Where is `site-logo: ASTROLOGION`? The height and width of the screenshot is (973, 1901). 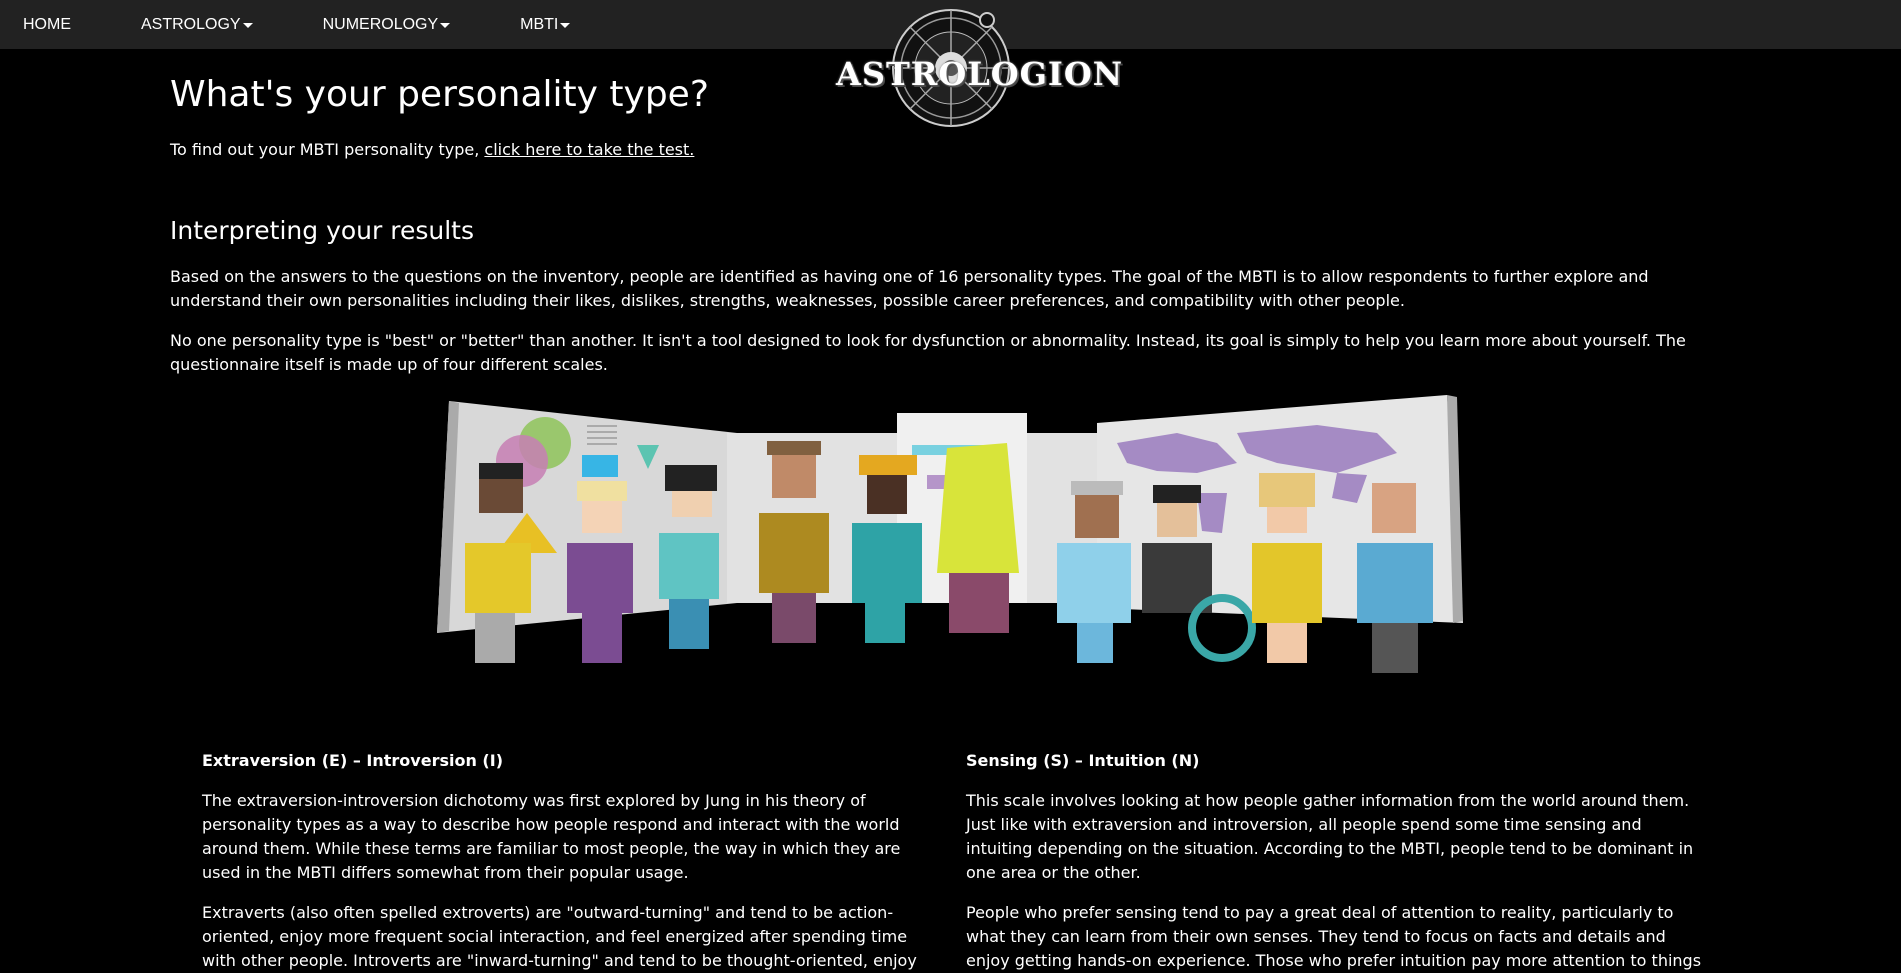 site-logo: ASTROLOGION is located at coordinates (980, 68).